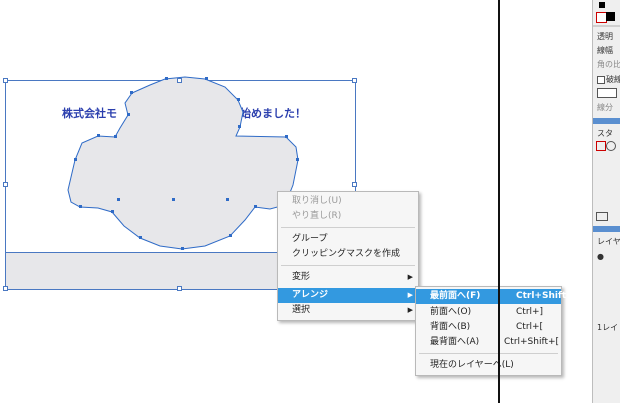 This screenshot has width=620, height=403. What do you see at coordinates (608, 241) in the screenshot?
I see `layers-tab: レイヤ` at bounding box center [608, 241].